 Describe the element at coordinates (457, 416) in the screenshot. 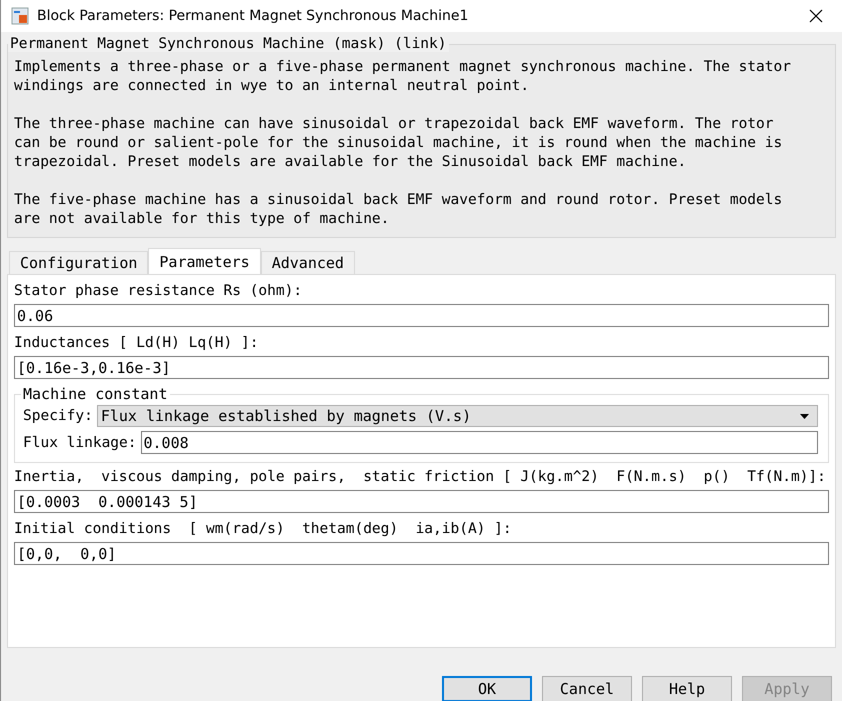

I see `dropdown: Flux linkage established by magnets (V.s)` at that location.